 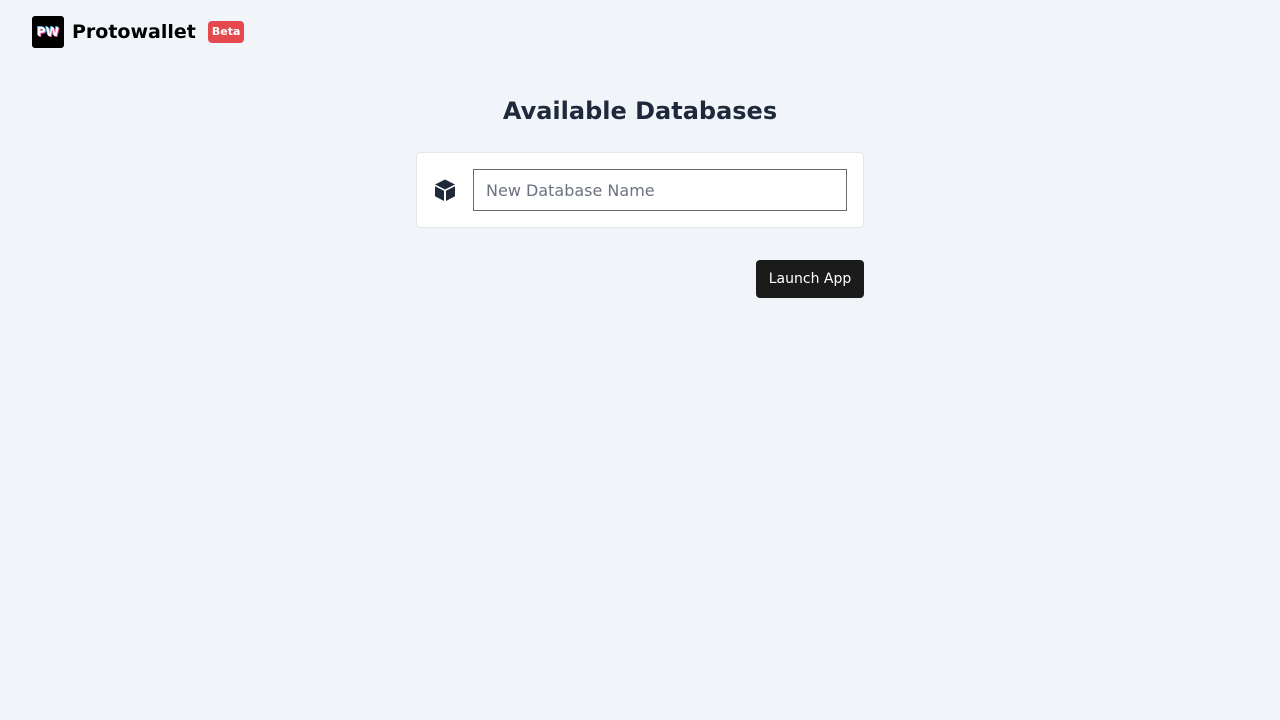 I want to click on cube-icon, so click(x=445, y=190).